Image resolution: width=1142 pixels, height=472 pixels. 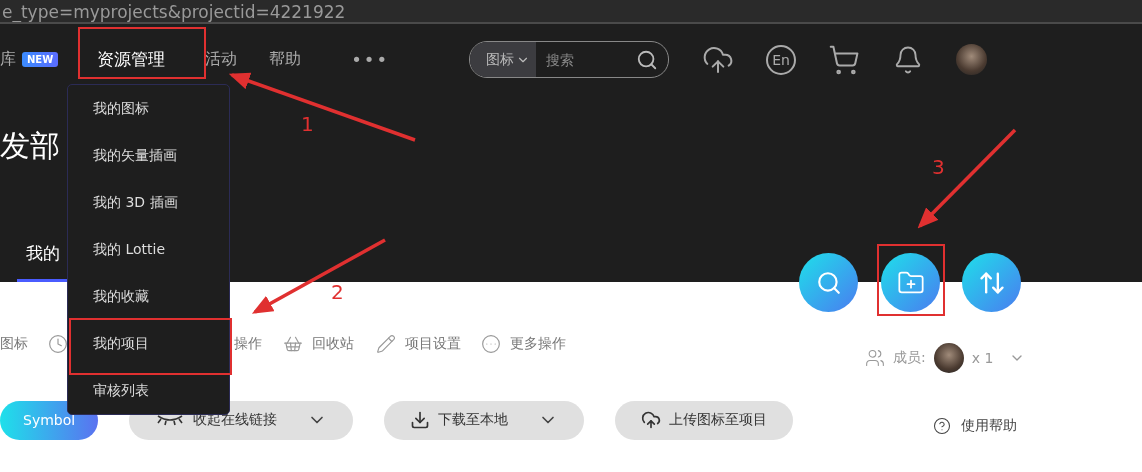 What do you see at coordinates (386, 344) in the screenshot?
I see `pencil-icon` at bounding box center [386, 344].